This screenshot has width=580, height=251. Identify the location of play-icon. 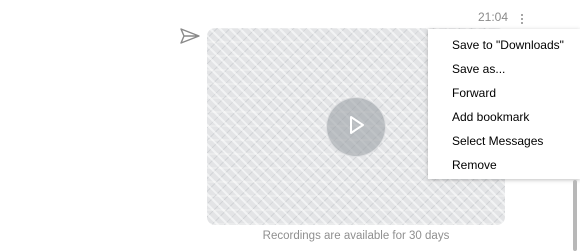
(356, 127).